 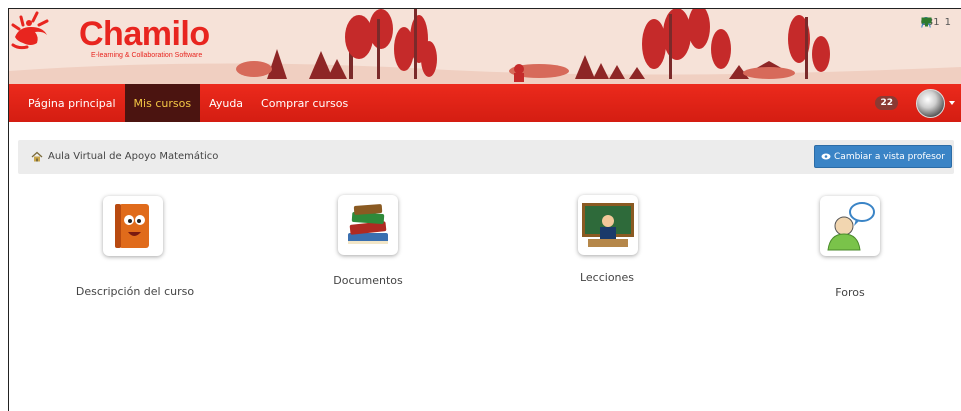 I want to click on home-icon, so click(x=37, y=156).